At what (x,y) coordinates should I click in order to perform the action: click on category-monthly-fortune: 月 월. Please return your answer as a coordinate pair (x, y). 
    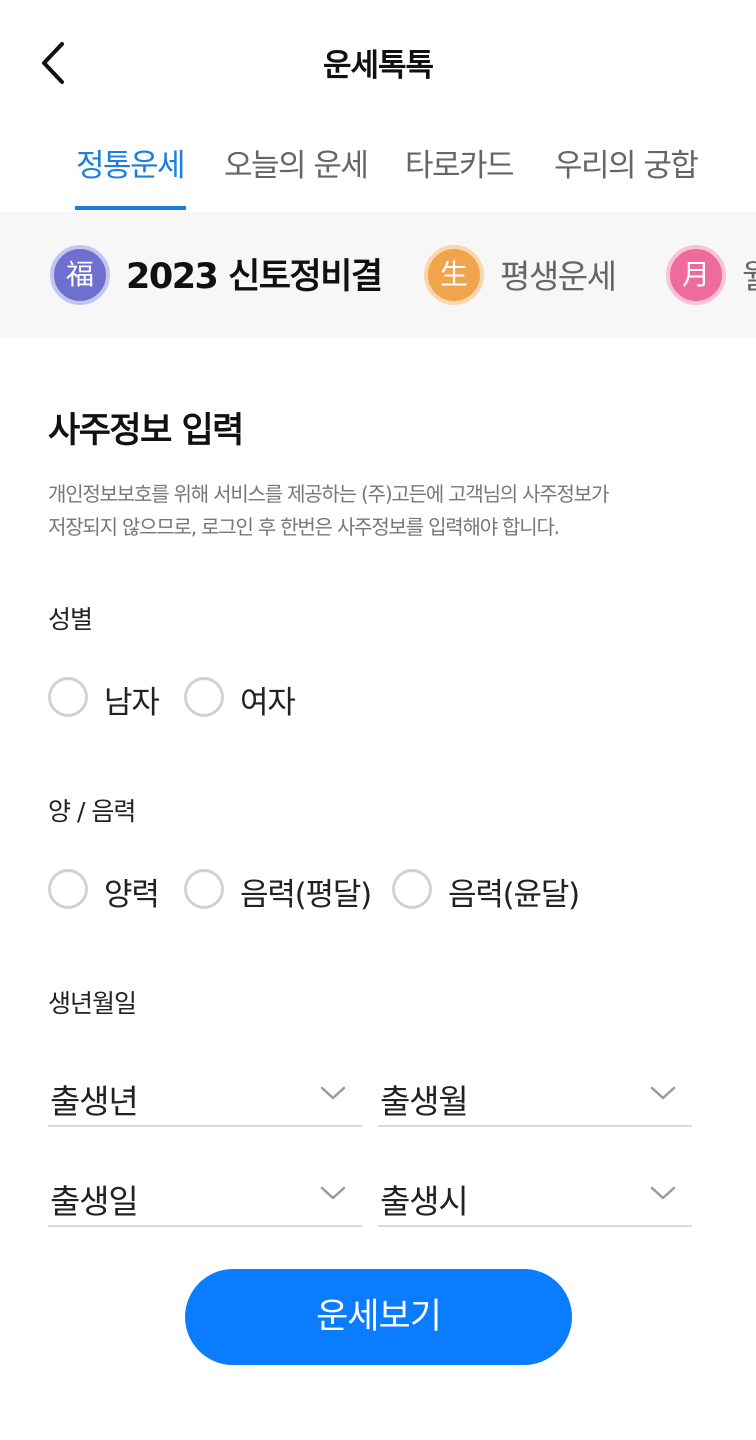
    Looking at the image, I should click on (711, 275).